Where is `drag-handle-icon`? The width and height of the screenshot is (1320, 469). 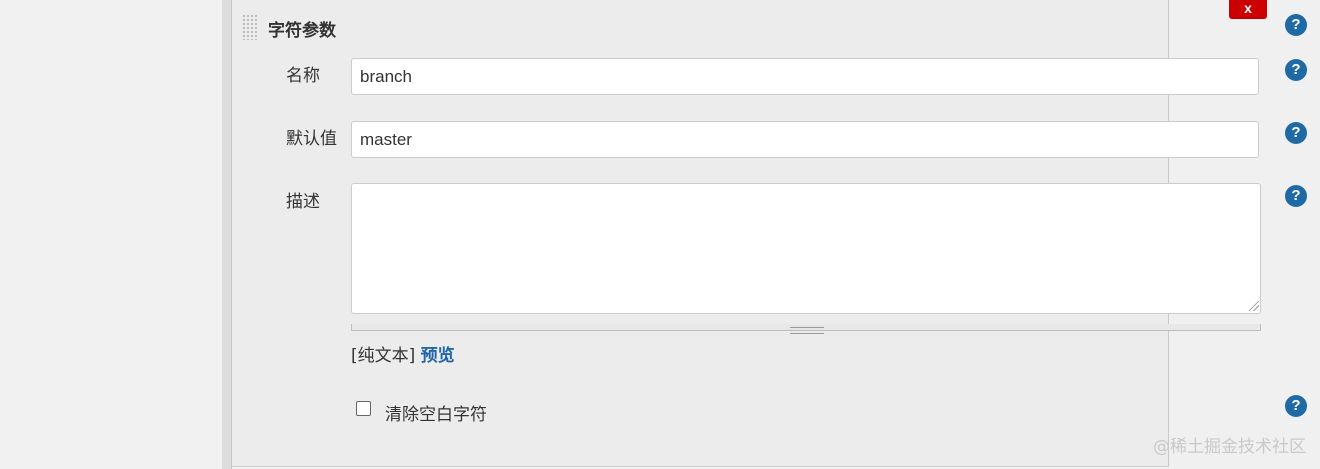
drag-handle-icon is located at coordinates (250, 27).